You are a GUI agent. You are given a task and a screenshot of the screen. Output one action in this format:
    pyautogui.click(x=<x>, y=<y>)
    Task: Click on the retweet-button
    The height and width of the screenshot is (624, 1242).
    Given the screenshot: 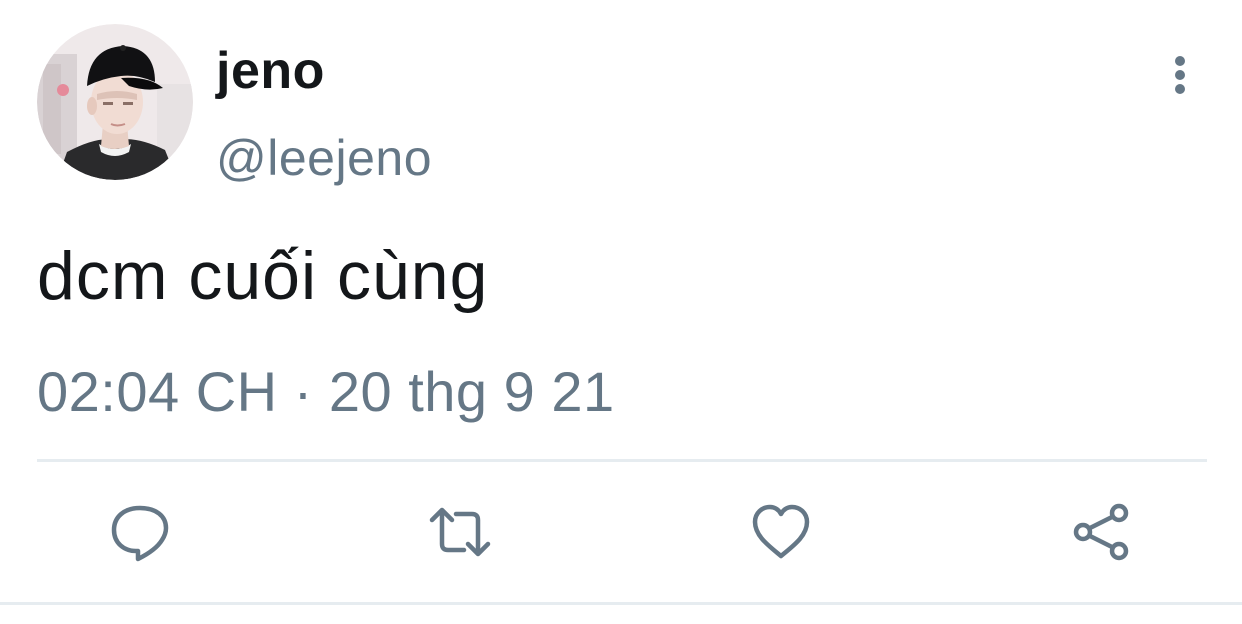 What is the action you would take?
    pyautogui.click(x=460, y=532)
    